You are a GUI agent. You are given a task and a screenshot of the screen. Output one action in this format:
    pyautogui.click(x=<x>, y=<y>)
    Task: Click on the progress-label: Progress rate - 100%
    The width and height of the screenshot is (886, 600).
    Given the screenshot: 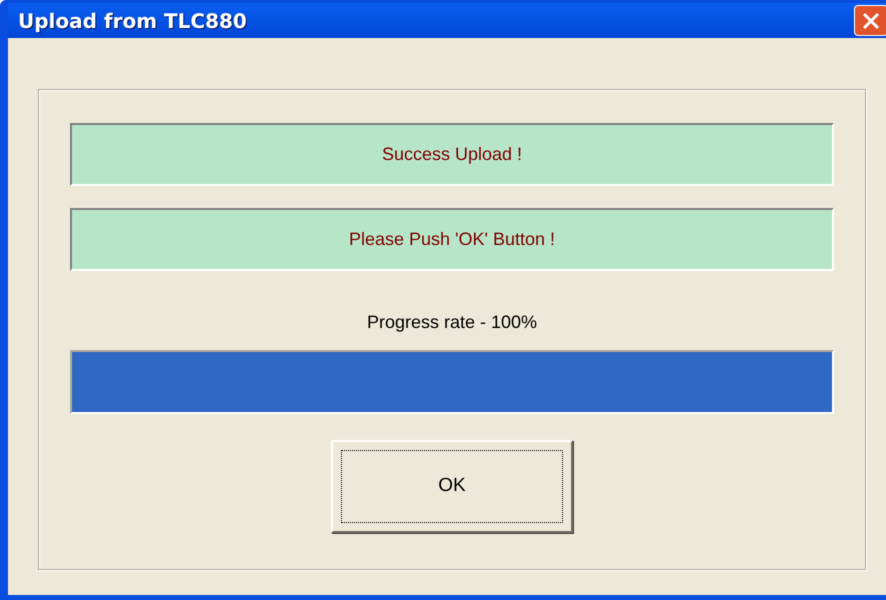 What is the action you would take?
    pyautogui.click(x=452, y=322)
    